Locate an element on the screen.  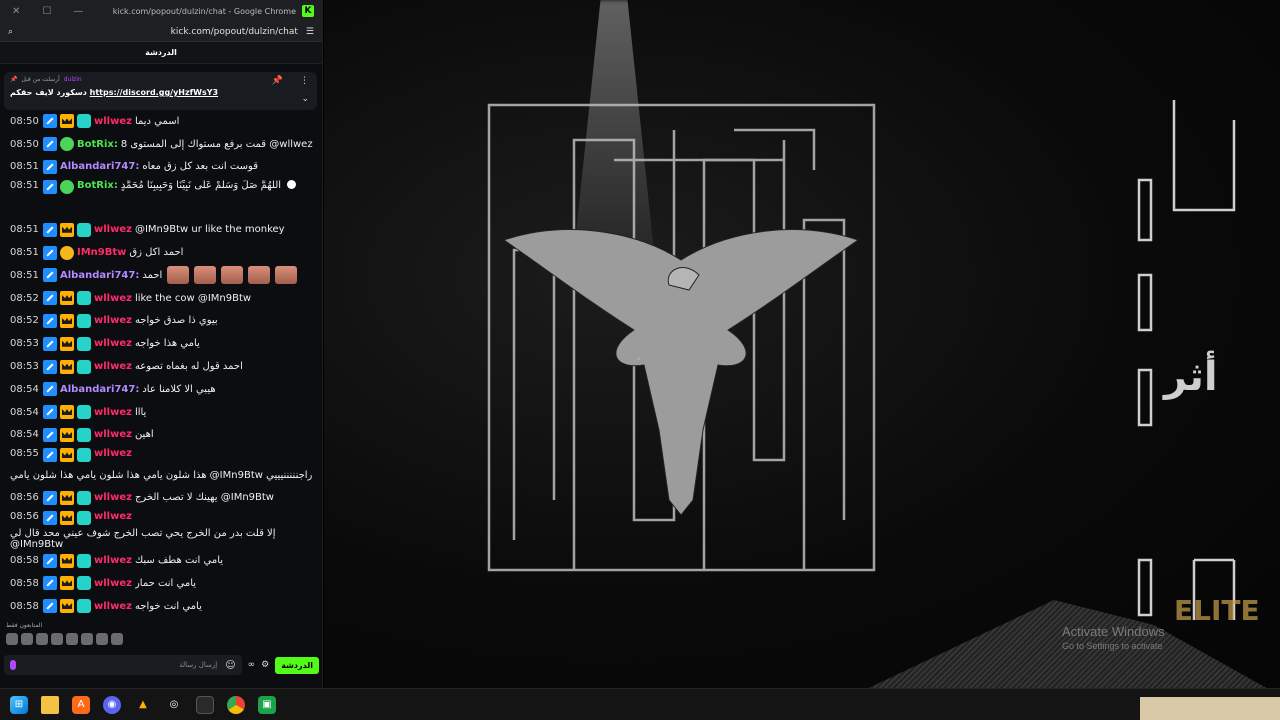
pin-icon: 📌 is located at coordinates (277, 81).